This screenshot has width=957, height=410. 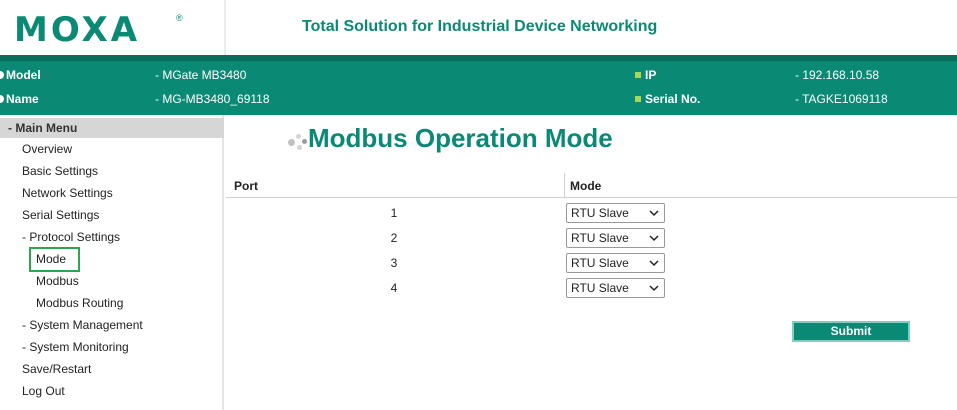 I want to click on column-header-port: Port, so click(x=246, y=186).